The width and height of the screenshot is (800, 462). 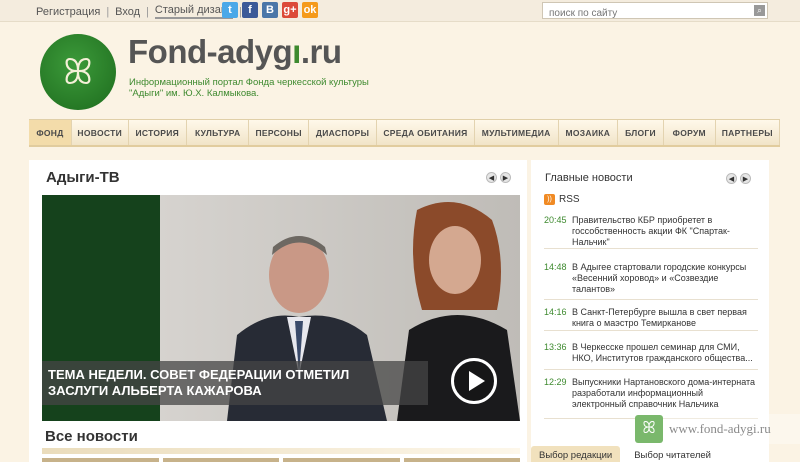 I want to click on site-logo: ꕤ, so click(x=78, y=72).